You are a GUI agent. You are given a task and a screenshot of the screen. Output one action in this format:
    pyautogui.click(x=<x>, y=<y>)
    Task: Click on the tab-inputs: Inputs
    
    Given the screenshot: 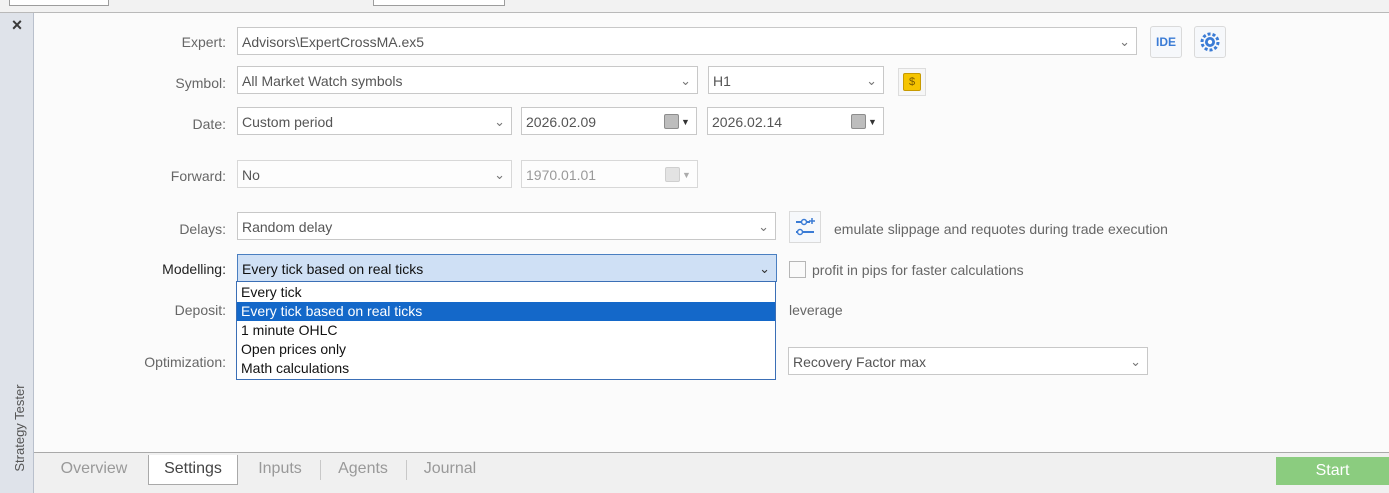 What is the action you would take?
    pyautogui.click(x=280, y=470)
    